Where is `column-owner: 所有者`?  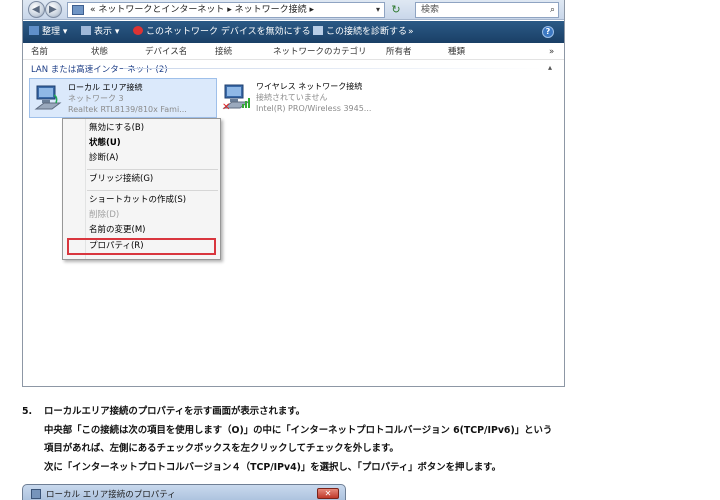 column-owner: 所有者 is located at coordinates (399, 52).